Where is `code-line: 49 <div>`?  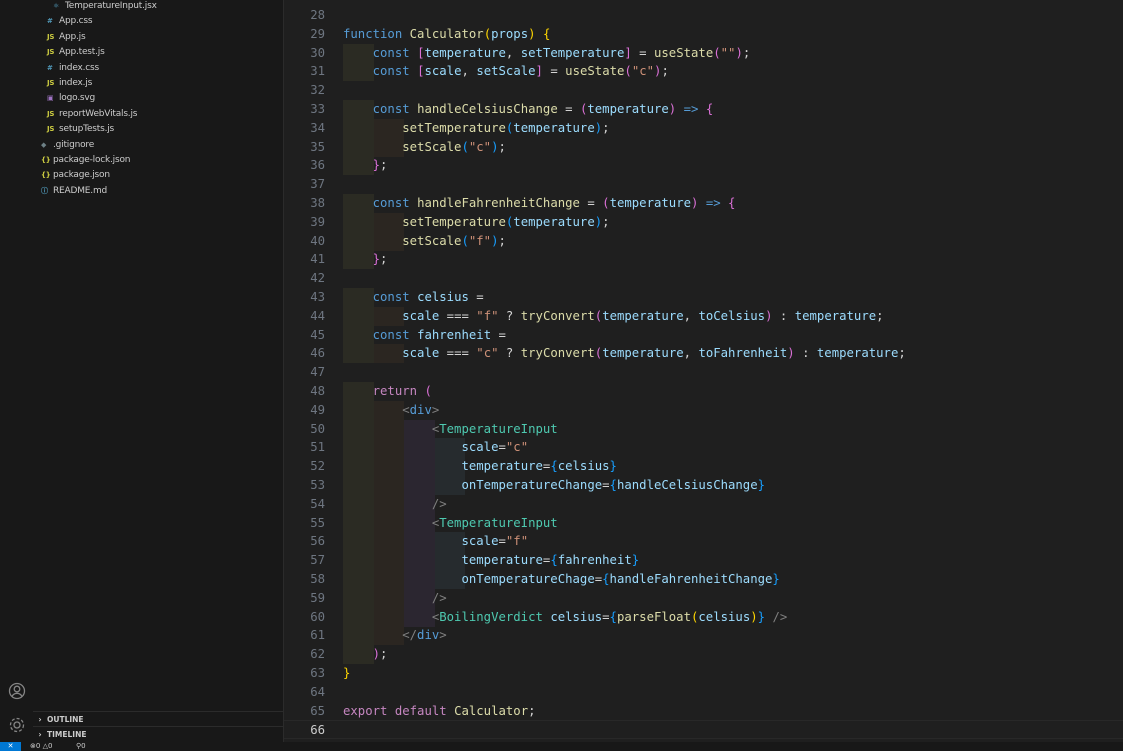 code-line: 49 <div> is located at coordinates (703, 410).